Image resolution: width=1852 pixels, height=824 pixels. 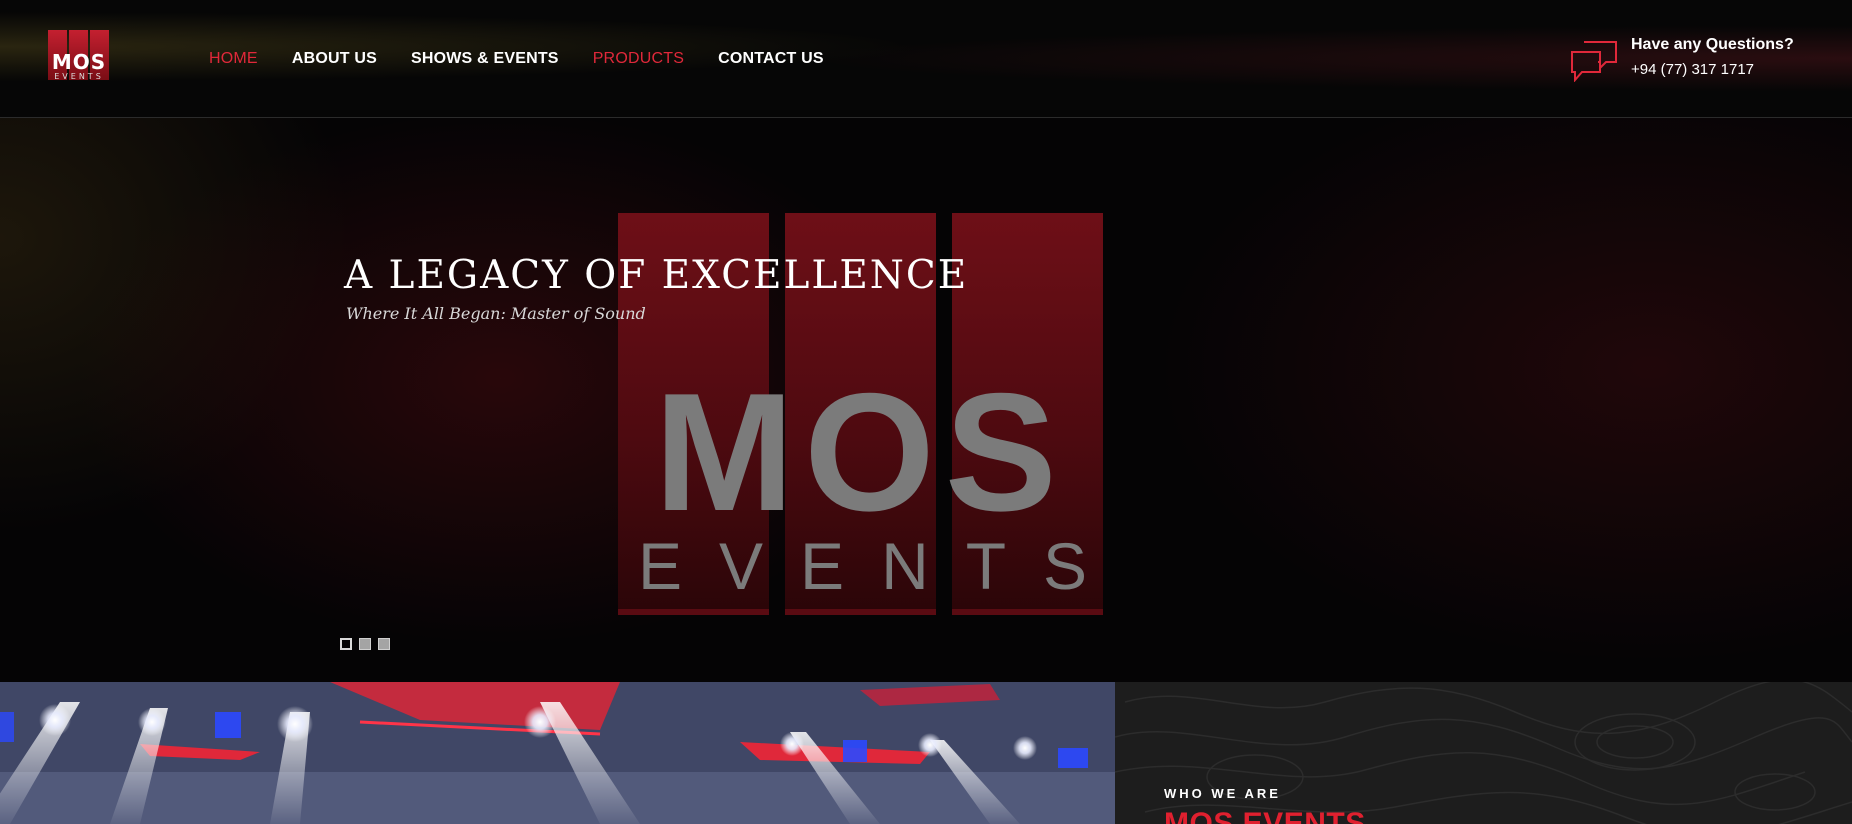 What do you see at coordinates (79, 76) in the screenshot?
I see `logo-subword: EVENTS` at bounding box center [79, 76].